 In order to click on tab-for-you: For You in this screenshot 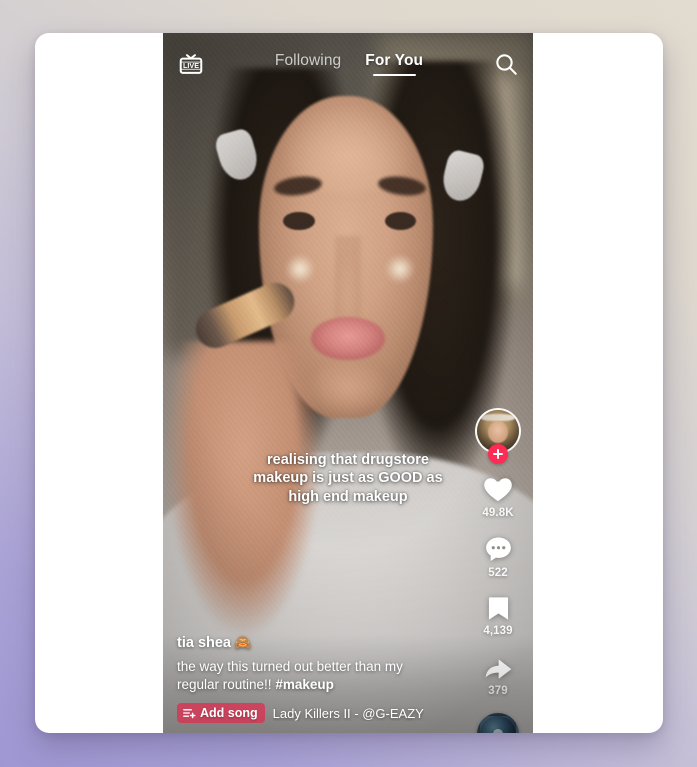, I will do `click(394, 64)`.